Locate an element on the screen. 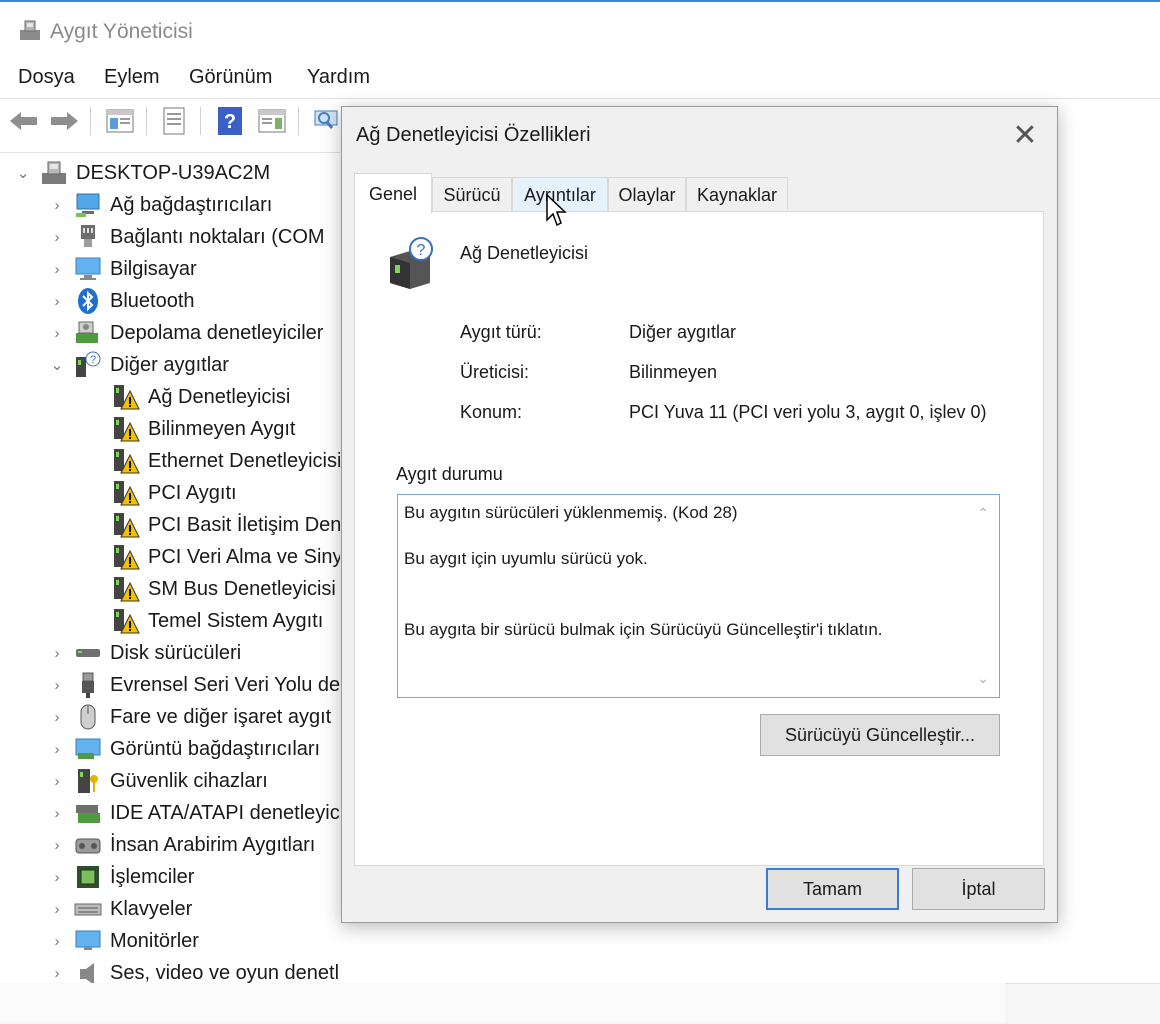 This screenshot has height=1024, width=1160. tab-olaylar: Olaylar is located at coordinates (647, 195).